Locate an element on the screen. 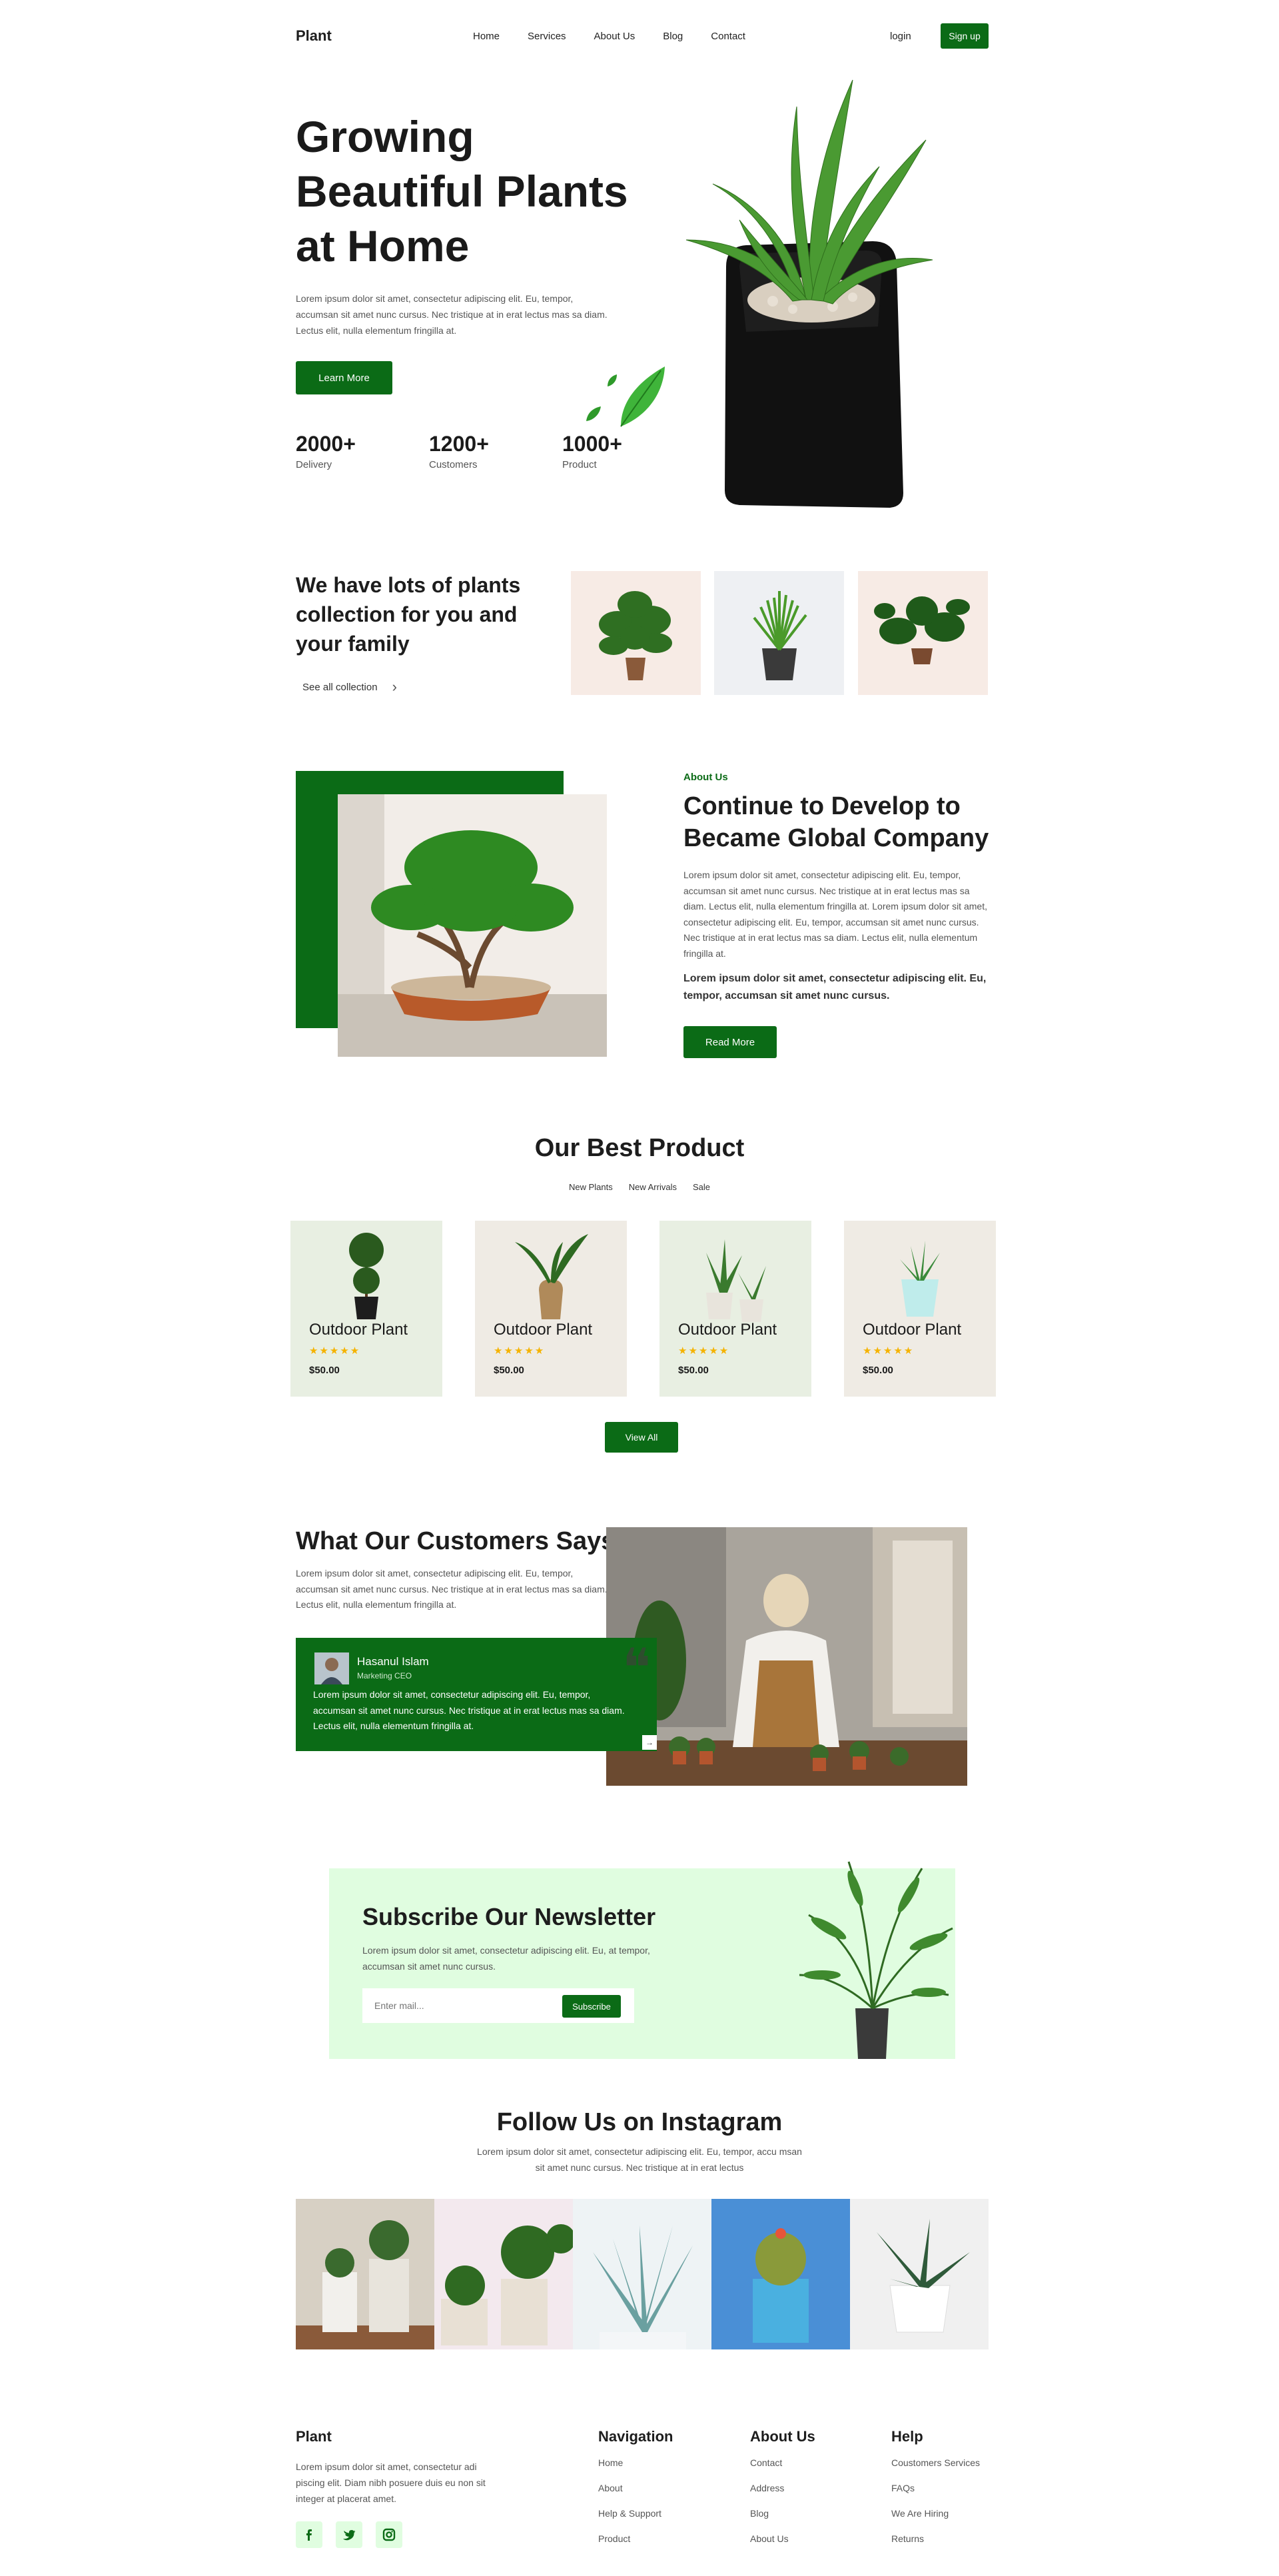 This screenshot has height=2576, width=1279. snake-plant-image is located at coordinates (736, 1280).